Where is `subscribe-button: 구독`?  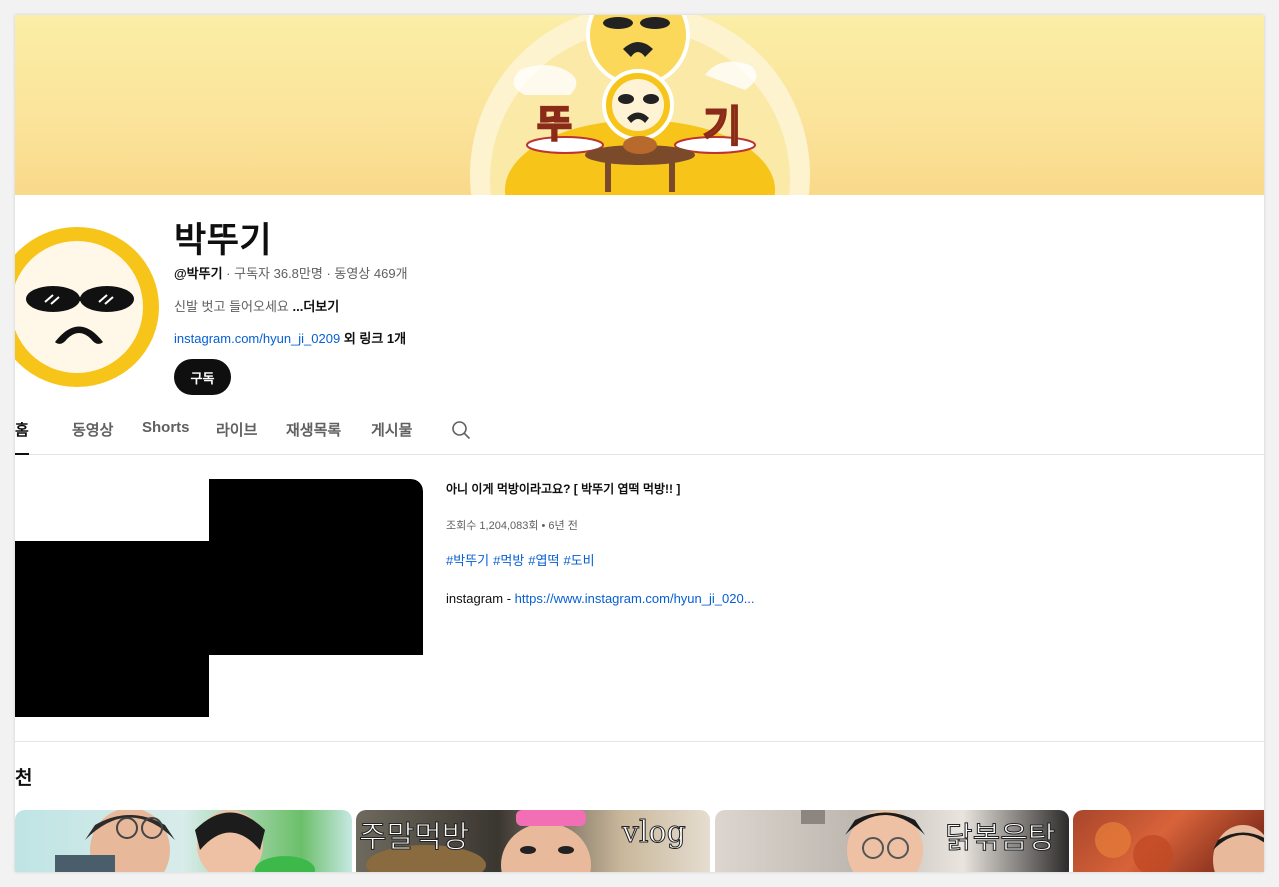
subscribe-button: 구독 is located at coordinates (202, 377).